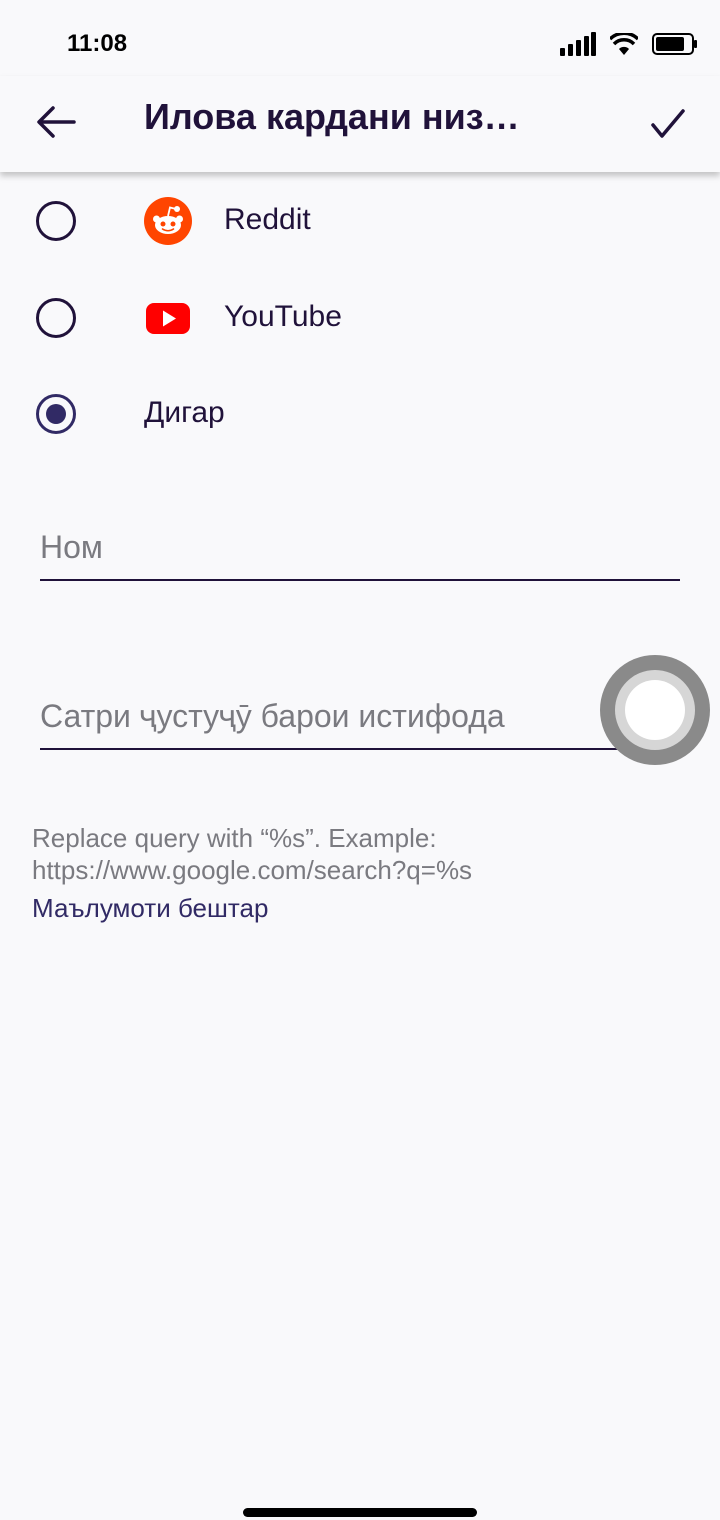 This screenshot has width=720, height=1520. What do you see at coordinates (360, 44) in the screenshot?
I see `status-bar: 11:08` at bounding box center [360, 44].